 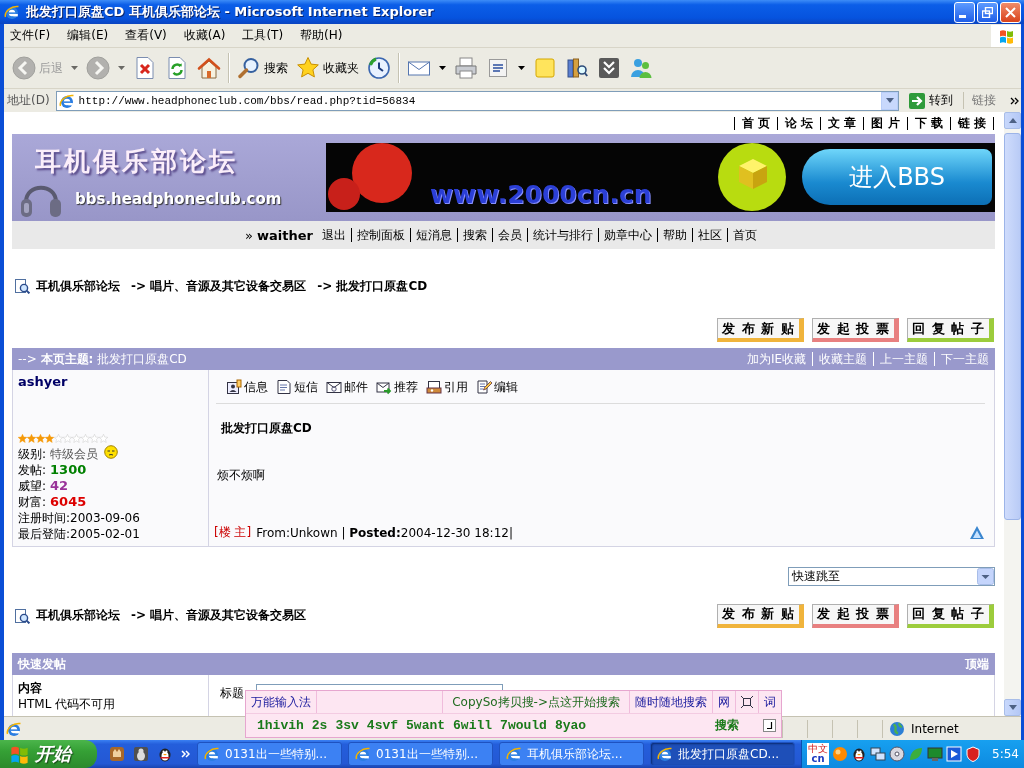 What do you see at coordinates (319, 725) in the screenshot?
I see `ime-candidate: 2s` at bounding box center [319, 725].